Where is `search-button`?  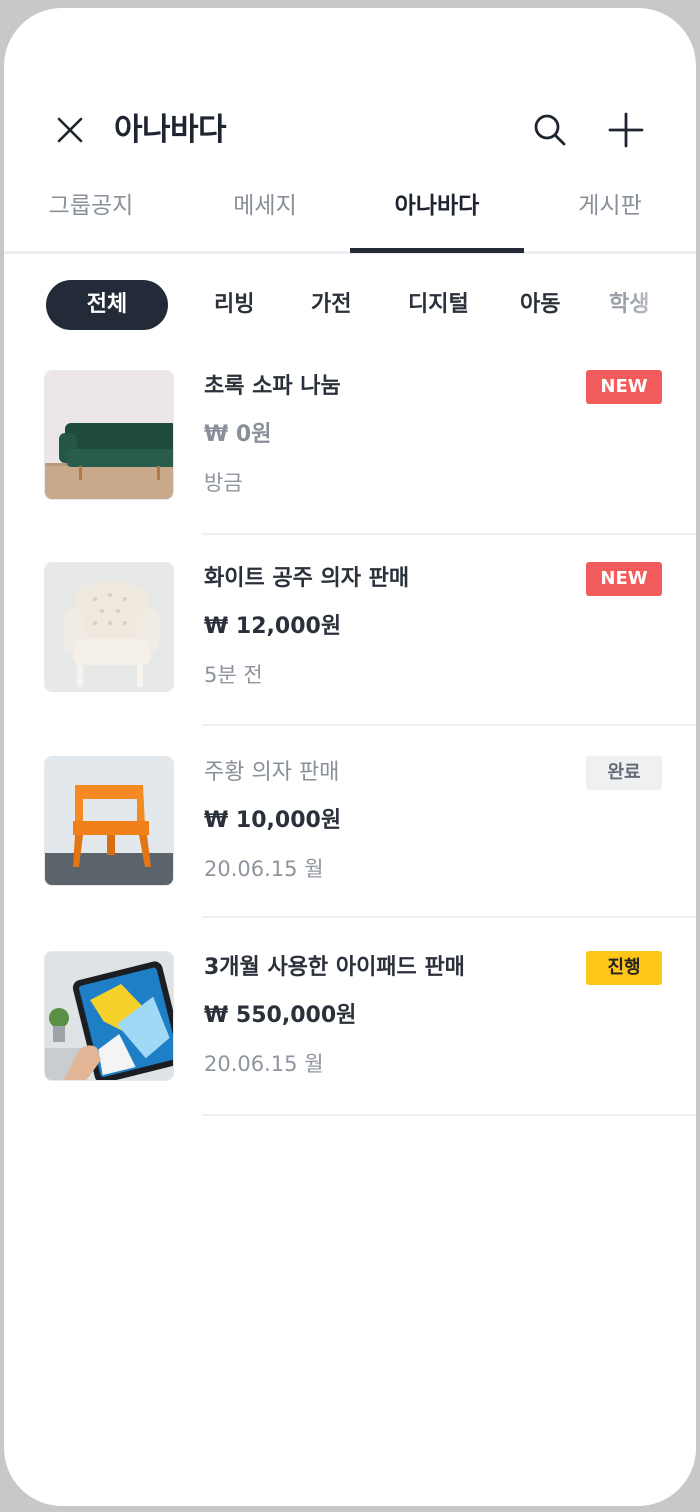
search-button is located at coordinates (550, 130).